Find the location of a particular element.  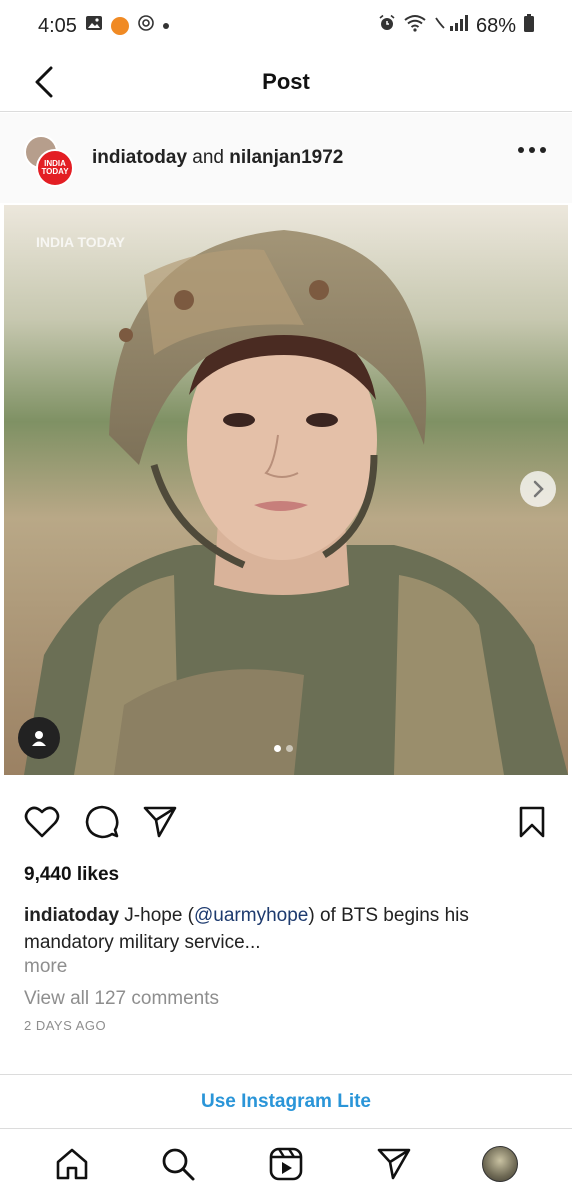

carousel-indicator is located at coordinates (283, 748).